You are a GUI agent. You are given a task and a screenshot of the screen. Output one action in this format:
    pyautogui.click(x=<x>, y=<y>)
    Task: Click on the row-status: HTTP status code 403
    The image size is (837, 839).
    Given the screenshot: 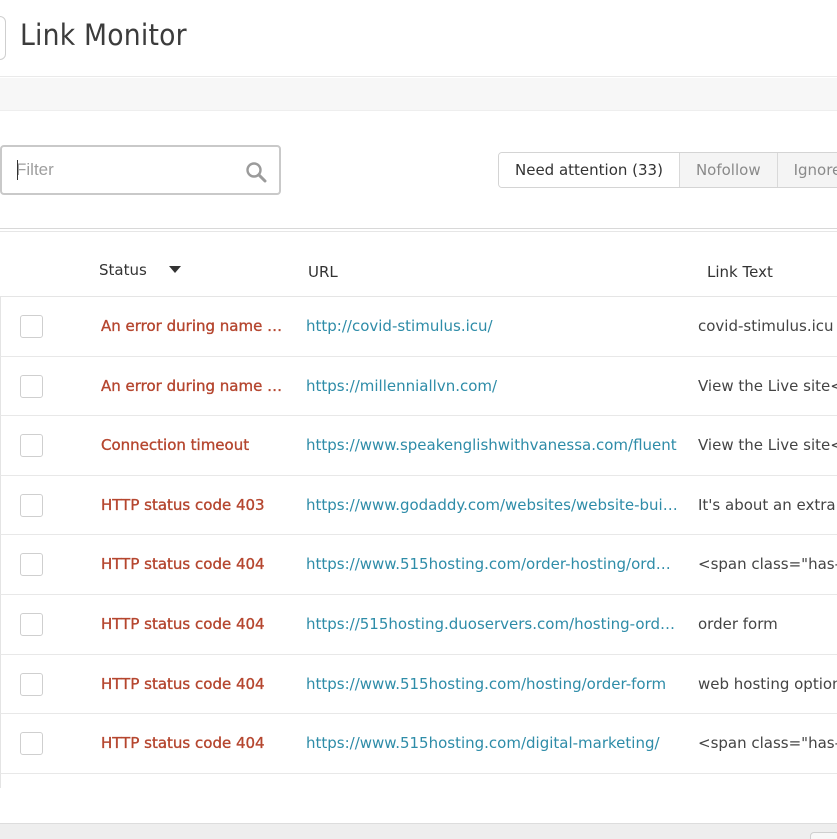 What is the action you would take?
    pyautogui.click(x=183, y=504)
    